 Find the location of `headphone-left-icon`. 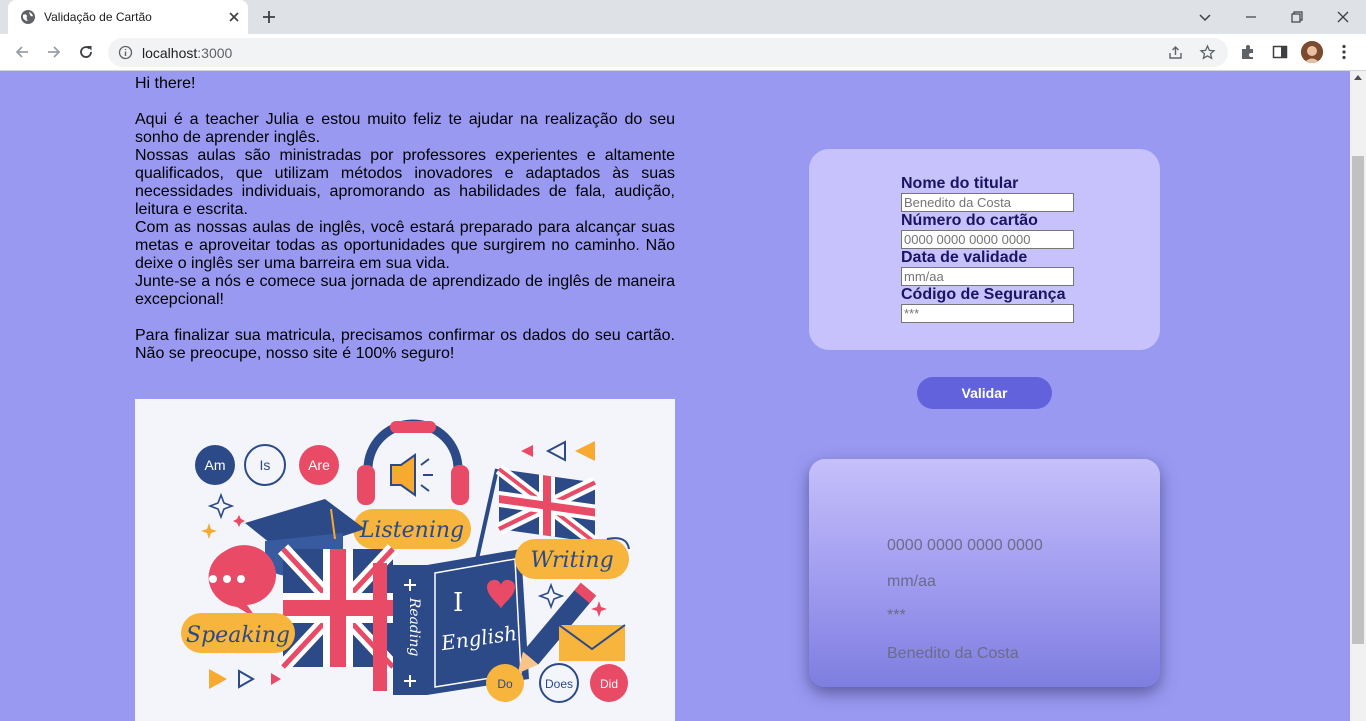

headphone-left-icon is located at coordinates (366, 485).